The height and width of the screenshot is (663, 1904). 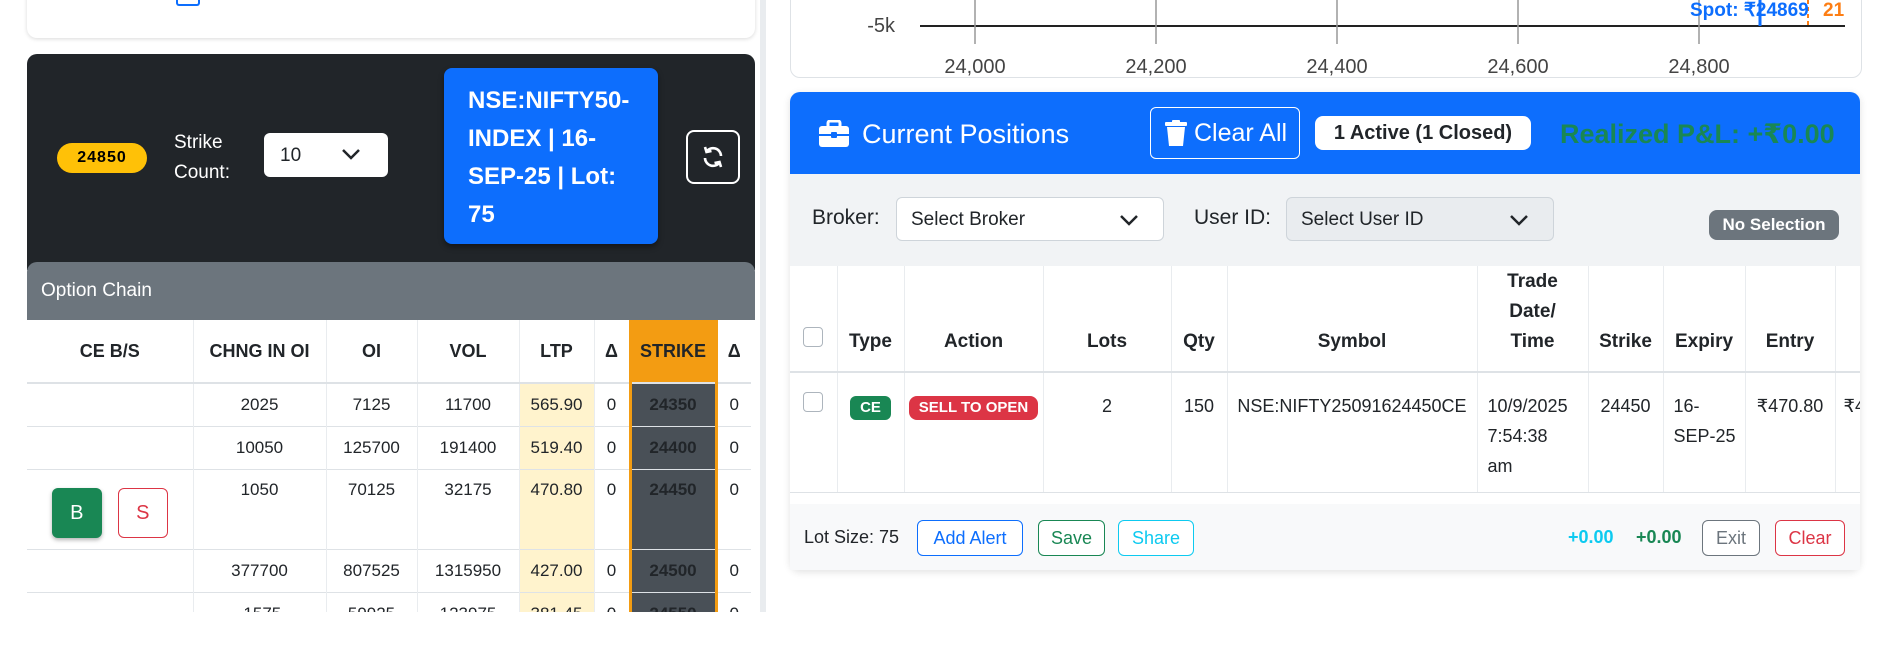 What do you see at coordinates (1789, 319) in the screenshot?
I see `col-header-entry: Entry` at bounding box center [1789, 319].